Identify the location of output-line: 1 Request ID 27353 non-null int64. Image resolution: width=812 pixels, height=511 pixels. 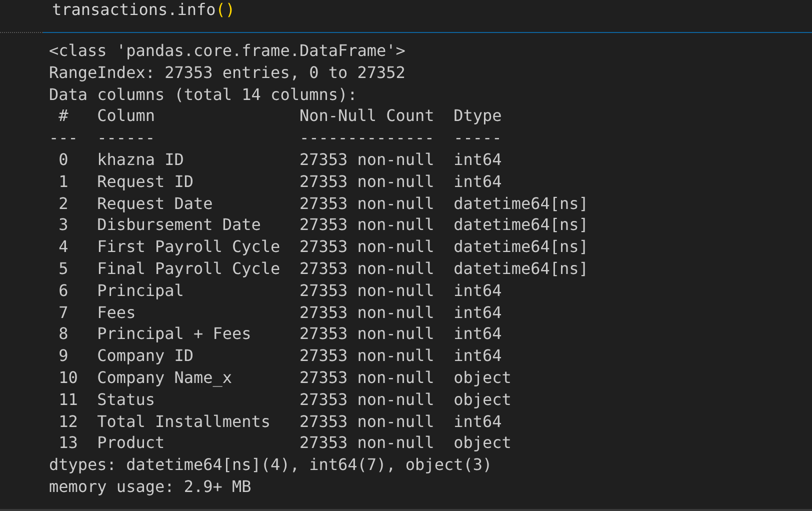
(280, 181).